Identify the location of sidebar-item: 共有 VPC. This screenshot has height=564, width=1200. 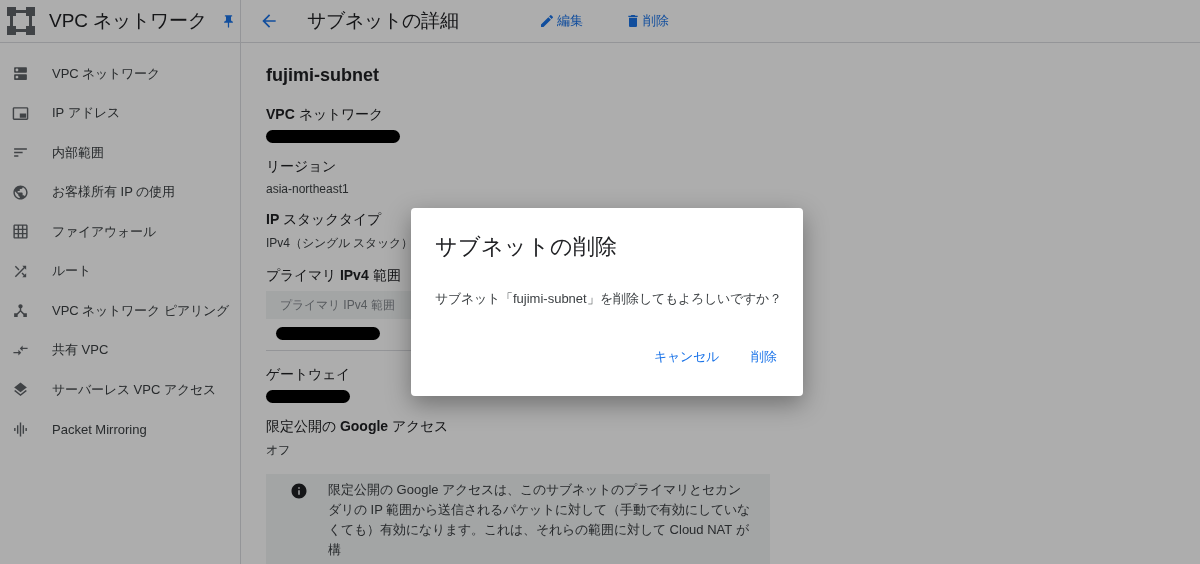
(120, 350).